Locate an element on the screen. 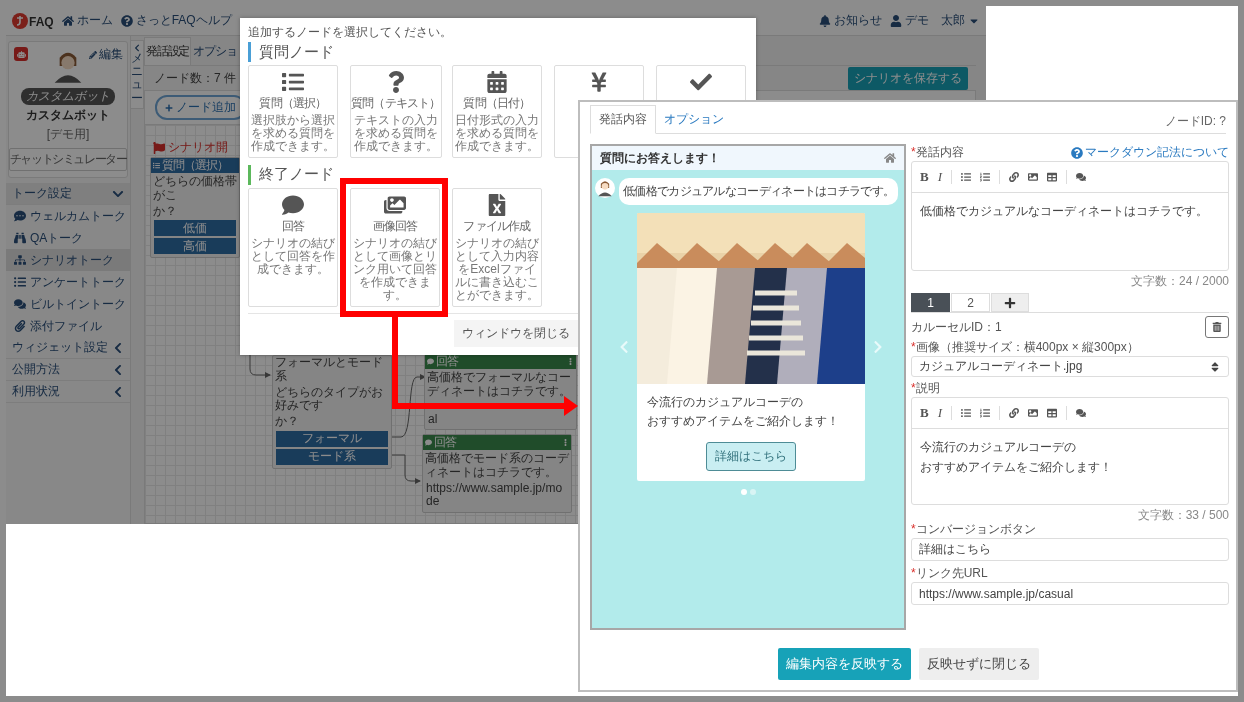 The image size is (1244, 702). field-label: *コンバージョンボタン is located at coordinates (973, 529).